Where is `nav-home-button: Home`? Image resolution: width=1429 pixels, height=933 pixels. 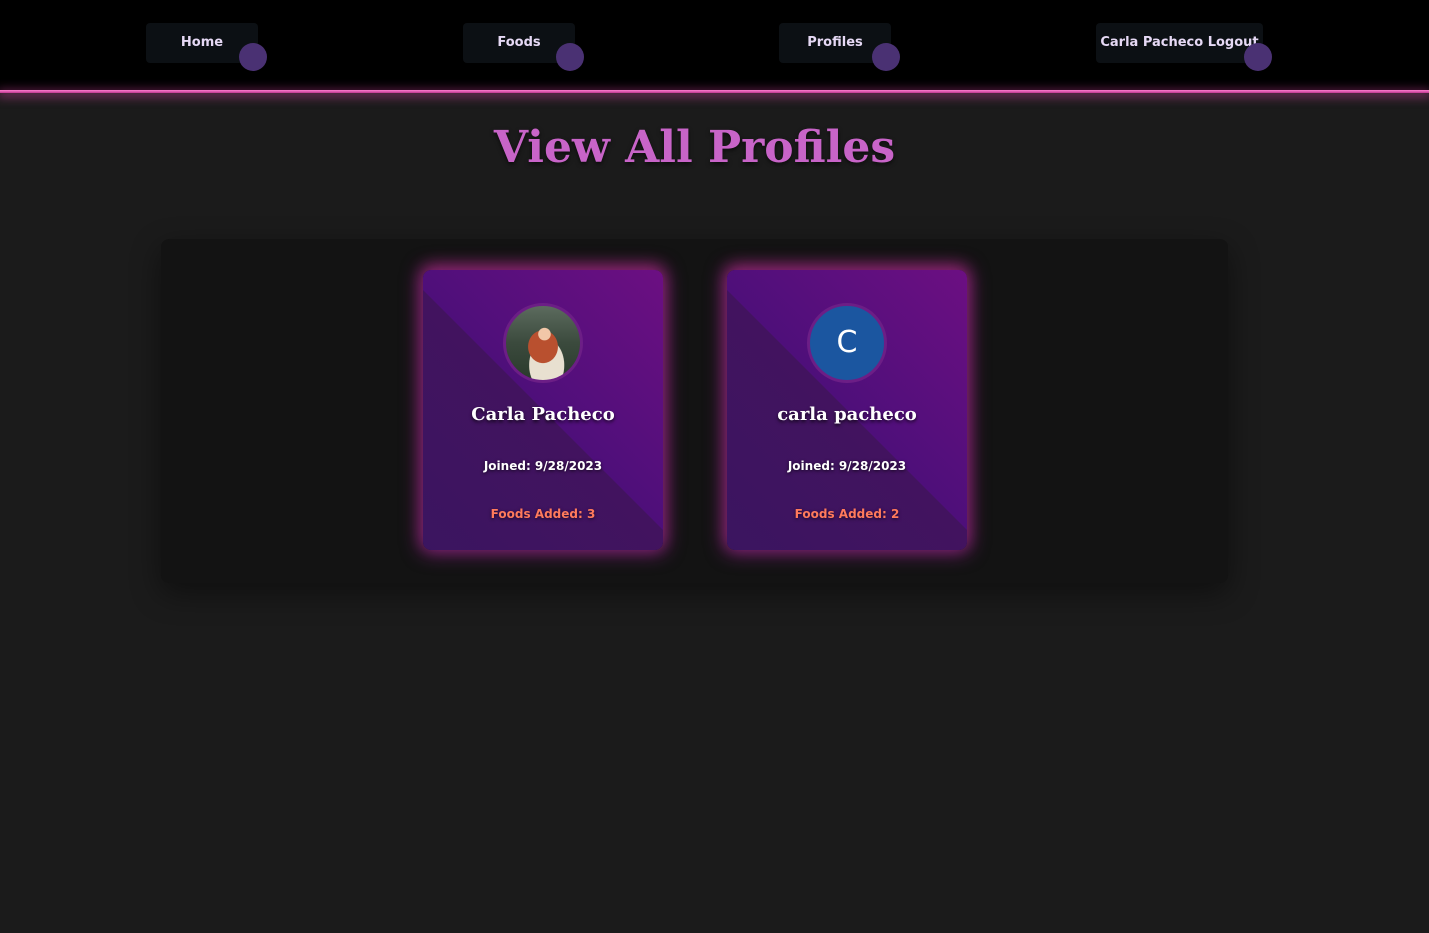
nav-home-button: Home is located at coordinates (206, 47).